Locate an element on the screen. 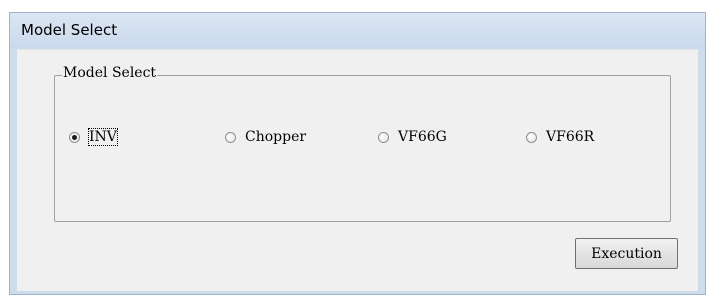 This screenshot has height=297, width=716. radio-inv-label: INV is located at coordinates (103, 137).